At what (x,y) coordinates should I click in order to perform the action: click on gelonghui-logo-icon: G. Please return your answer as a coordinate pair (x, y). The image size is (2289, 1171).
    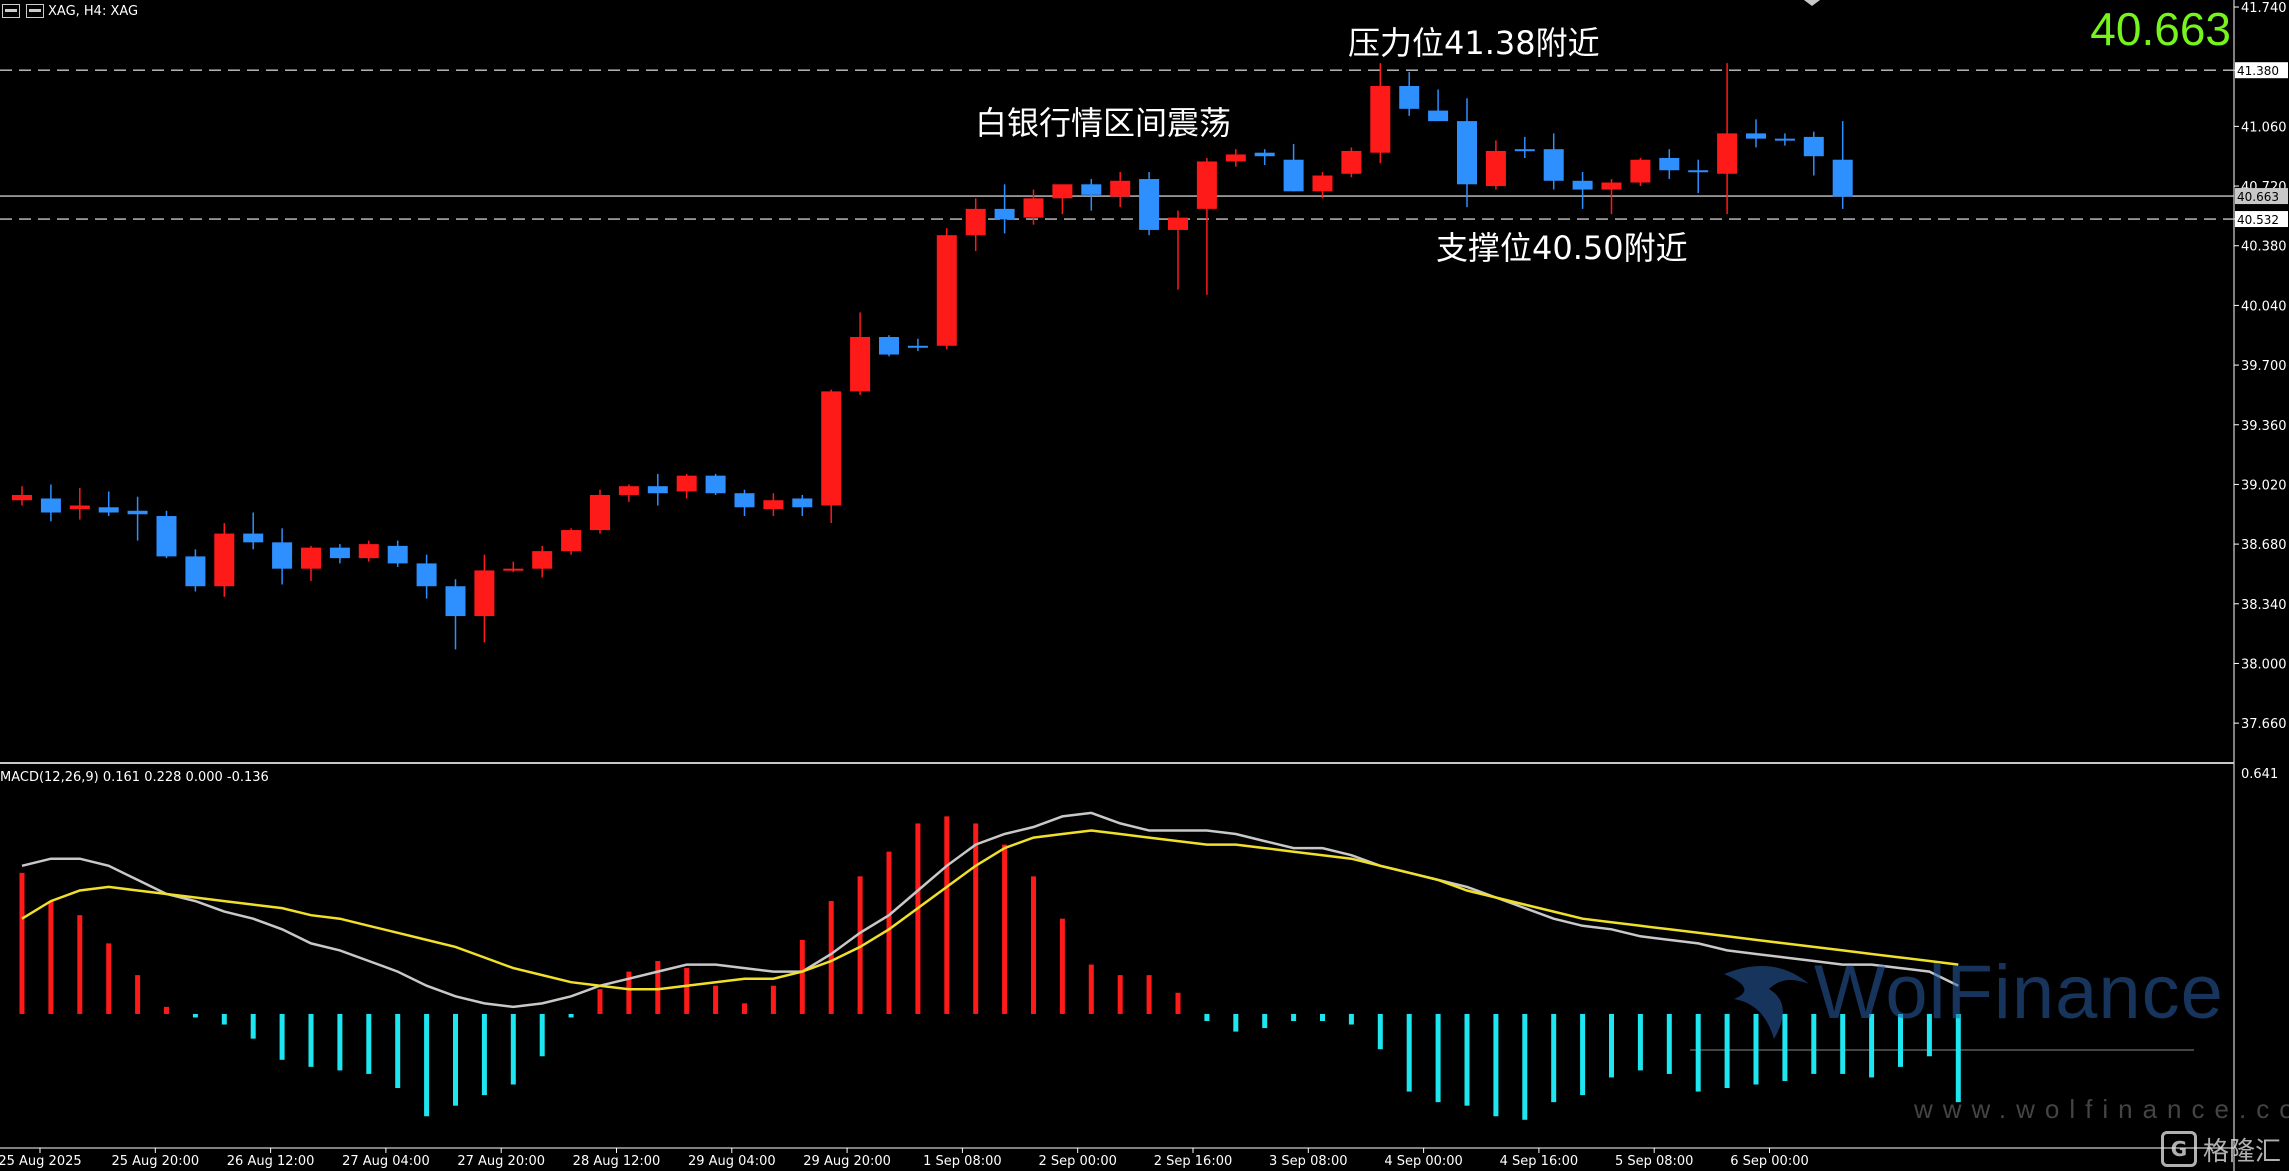
    Looking at the image, I should click on (2178, 1149).